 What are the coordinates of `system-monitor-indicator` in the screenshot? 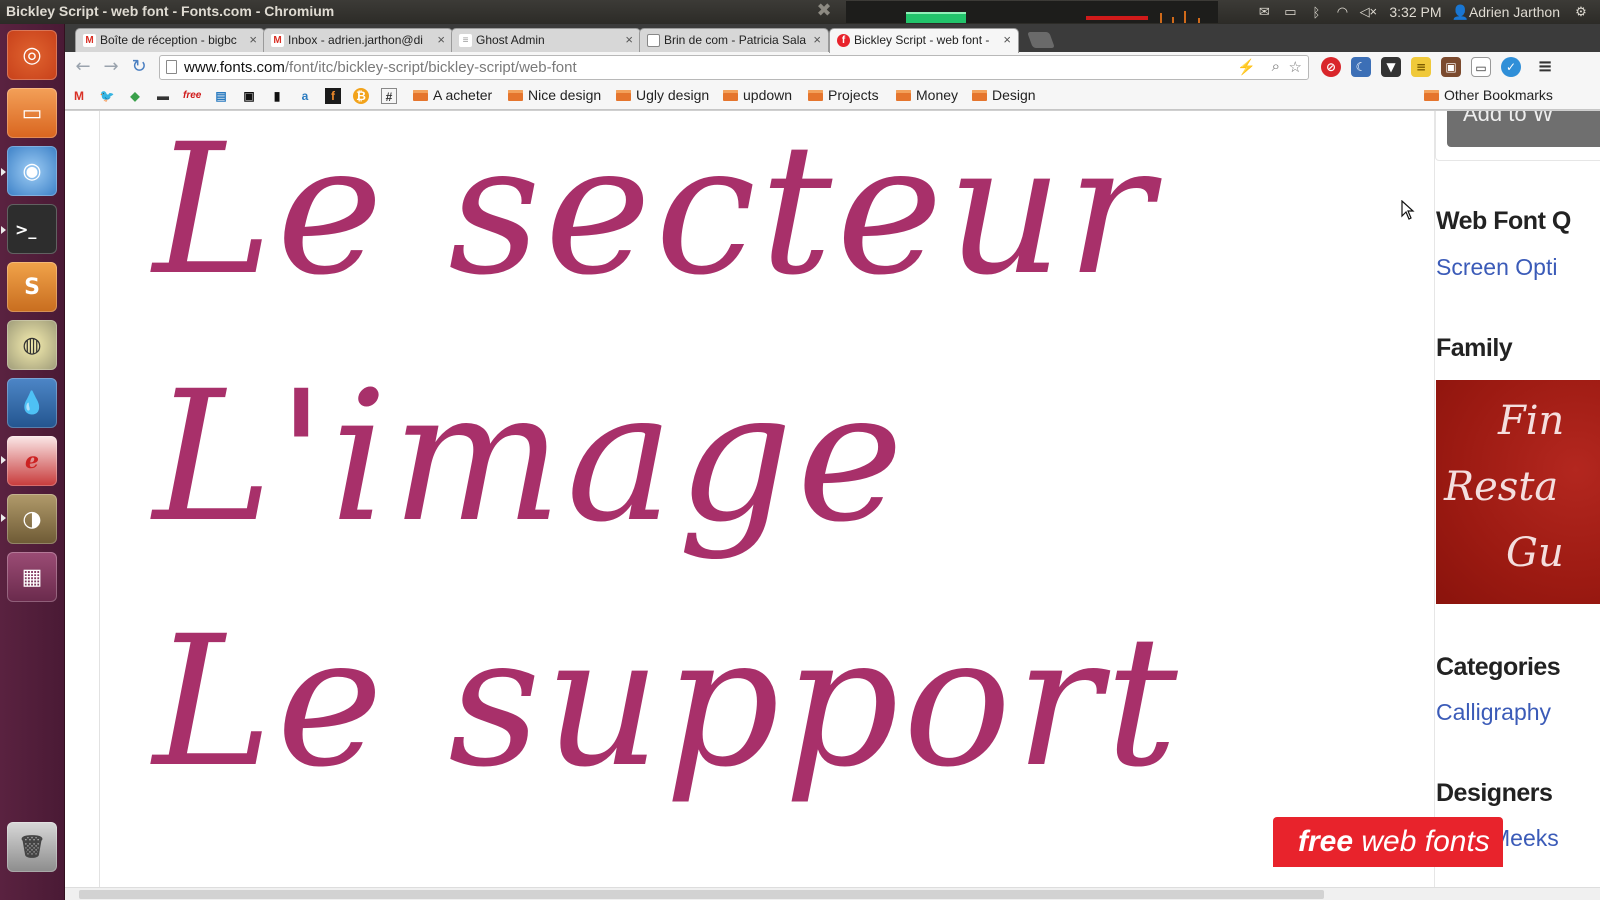 It's located at (1032, 12).